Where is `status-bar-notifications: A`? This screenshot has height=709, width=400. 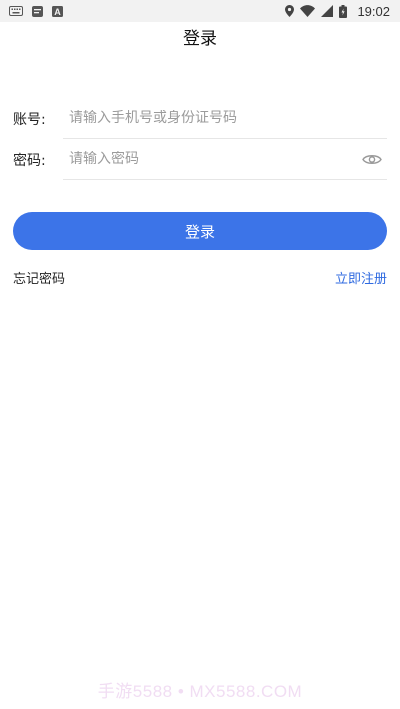 status-bar-notifications: A is located at coordinates (36, 11).